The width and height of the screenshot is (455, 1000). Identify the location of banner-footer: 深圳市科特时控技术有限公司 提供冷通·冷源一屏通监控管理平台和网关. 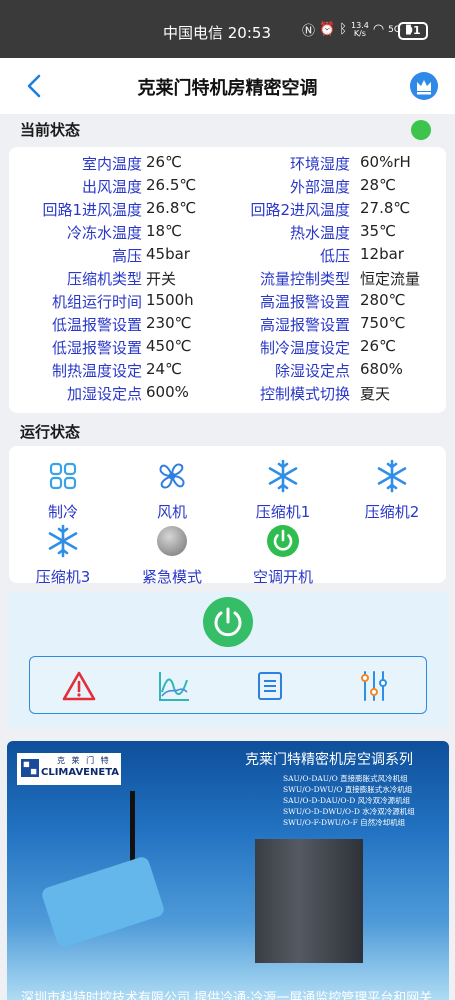
(227, 995).